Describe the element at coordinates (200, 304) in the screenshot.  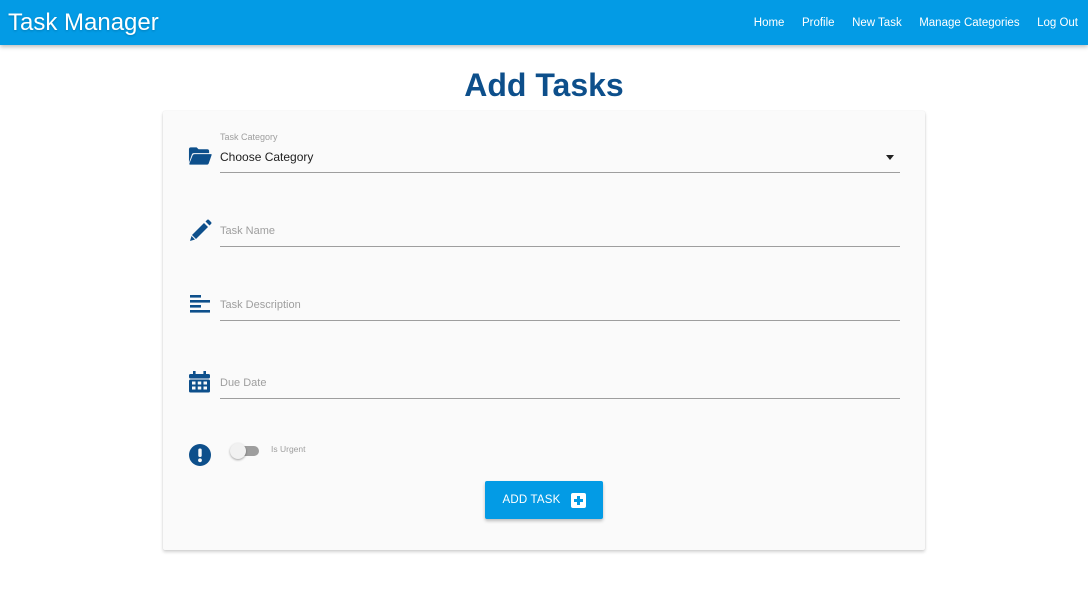
I see `align-left-icon` at that location.